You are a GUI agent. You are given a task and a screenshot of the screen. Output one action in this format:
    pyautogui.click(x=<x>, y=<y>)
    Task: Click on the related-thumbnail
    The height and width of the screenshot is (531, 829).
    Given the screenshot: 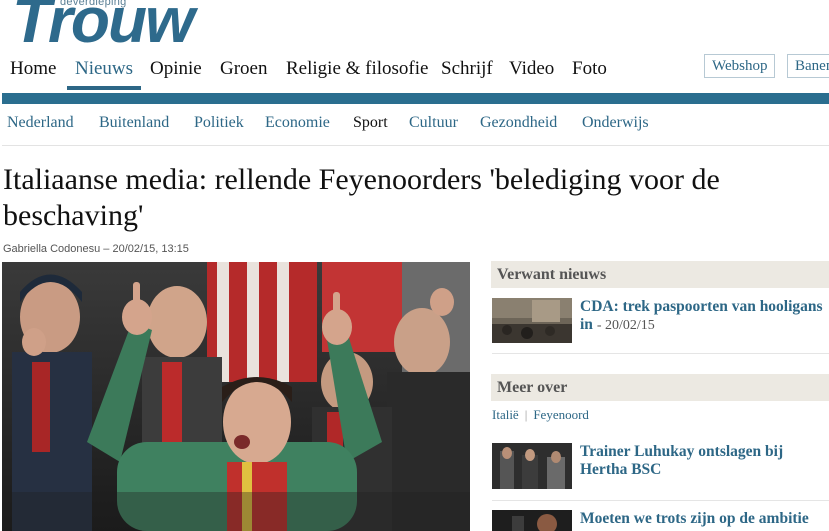 What is the action you would take?
    pyautogui.click(x=532, y=320)
    